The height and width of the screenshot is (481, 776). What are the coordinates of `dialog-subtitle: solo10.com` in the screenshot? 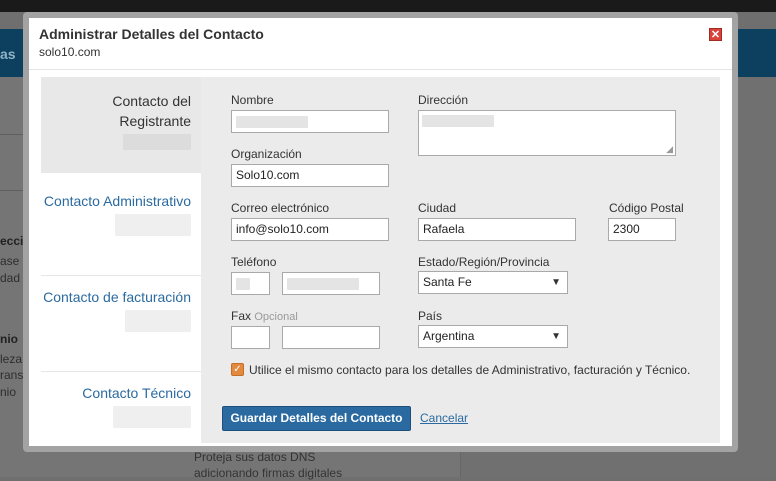 It's located at (70, 52).